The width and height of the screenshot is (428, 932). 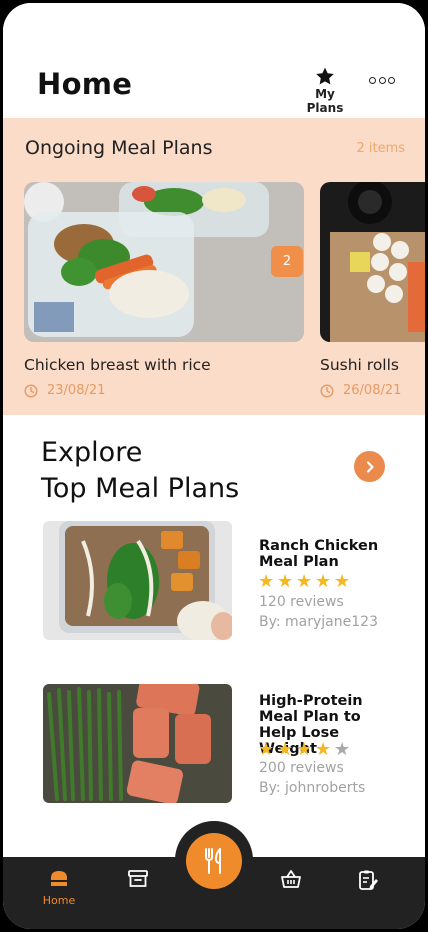 I want to click on date-text: 26/08/21, so click(x=372, y=390).